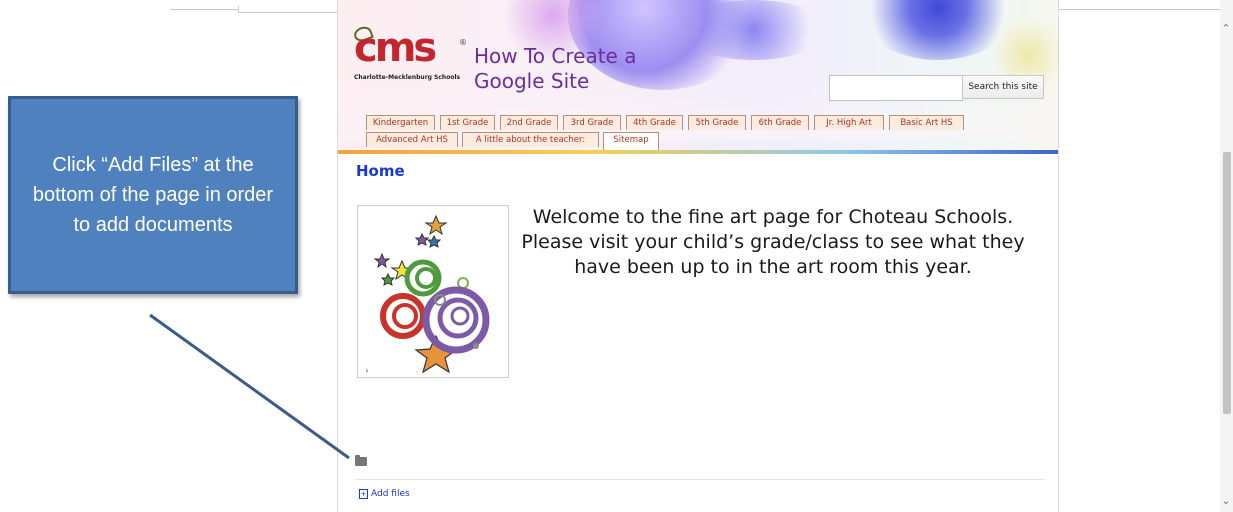  I want to click on art-image: k .., so click(433, 291).